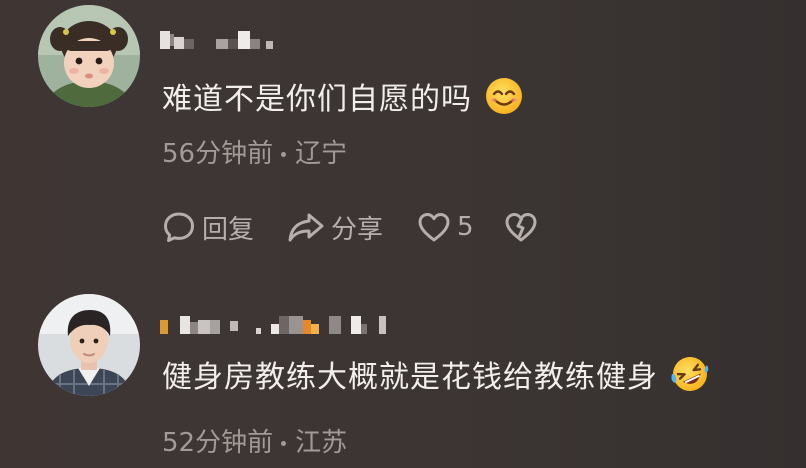 The width and height of the screenshot is (806, 468). What do you see at coordinates (321, 154) in the screenshot?
I see `comment-location: 辽宁` at bounding box center [321, 154].